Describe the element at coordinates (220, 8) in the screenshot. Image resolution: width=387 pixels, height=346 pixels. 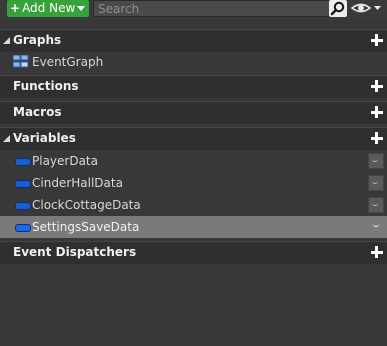
I see `search-input` at that location.